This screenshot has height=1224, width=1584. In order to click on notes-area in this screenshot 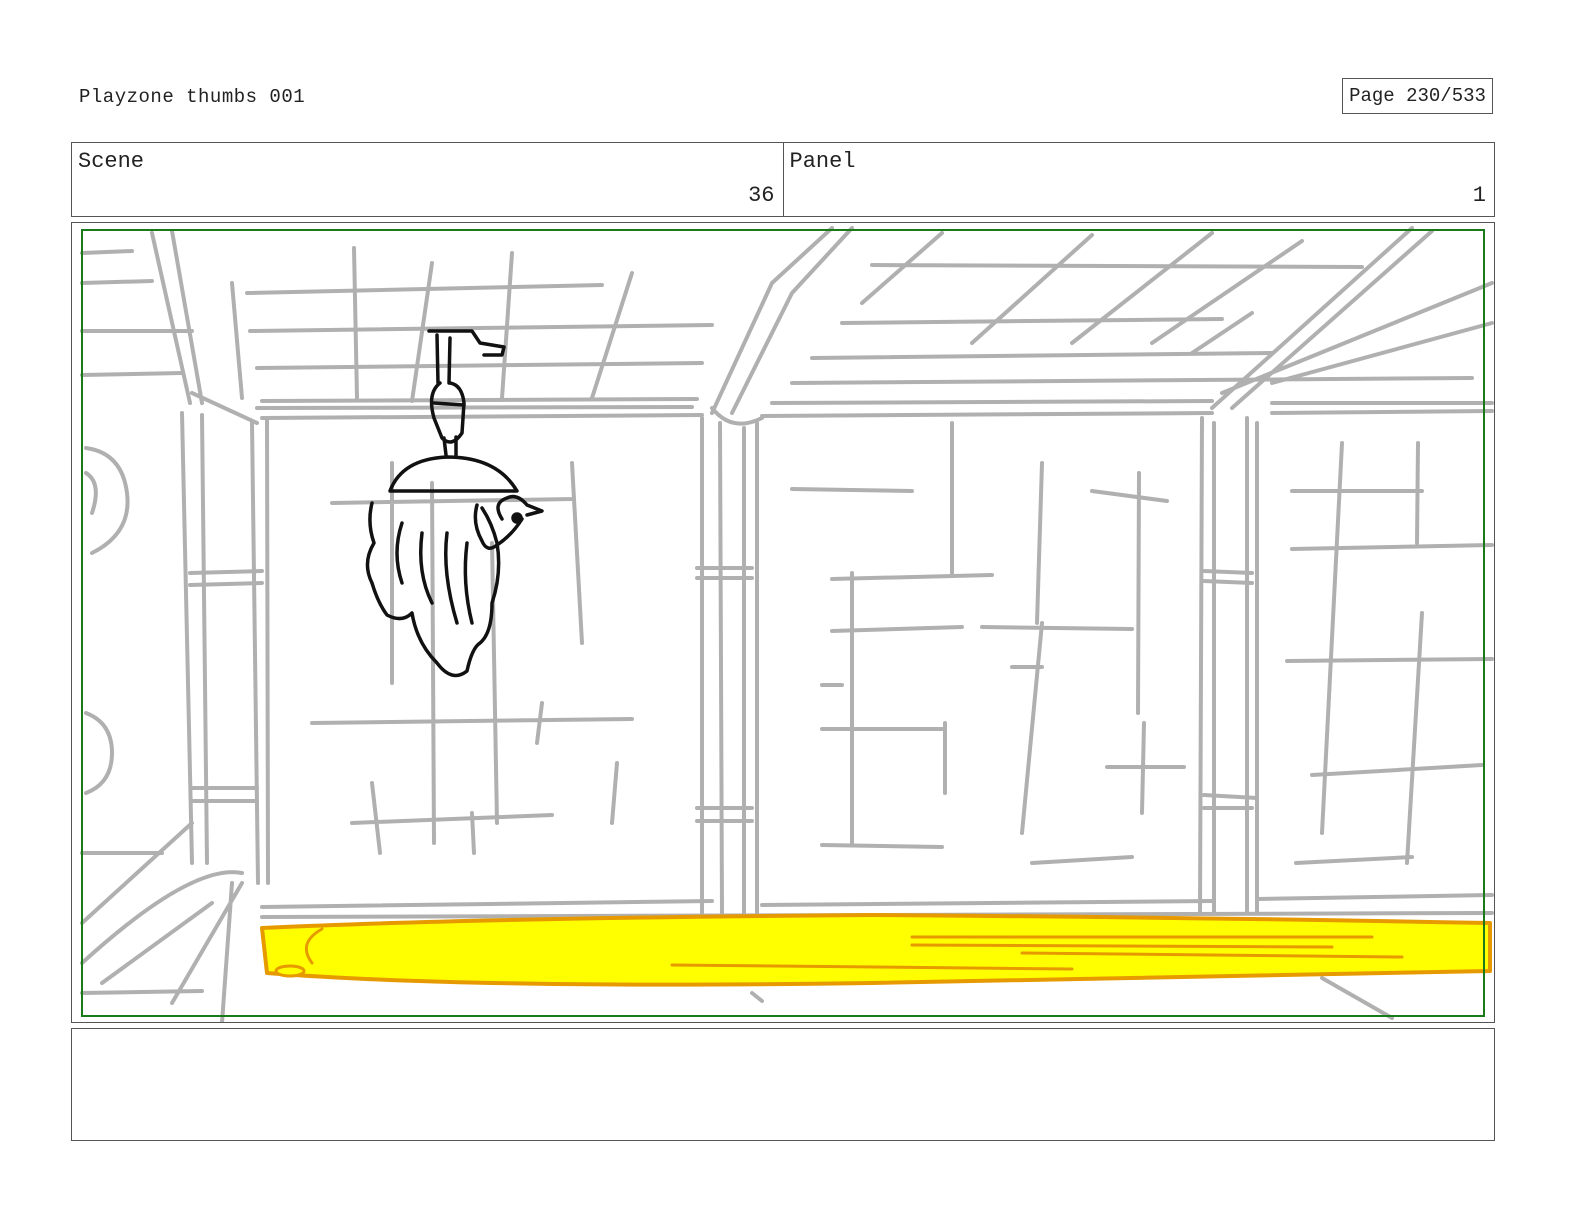, I will do `click(783, 1084)`.